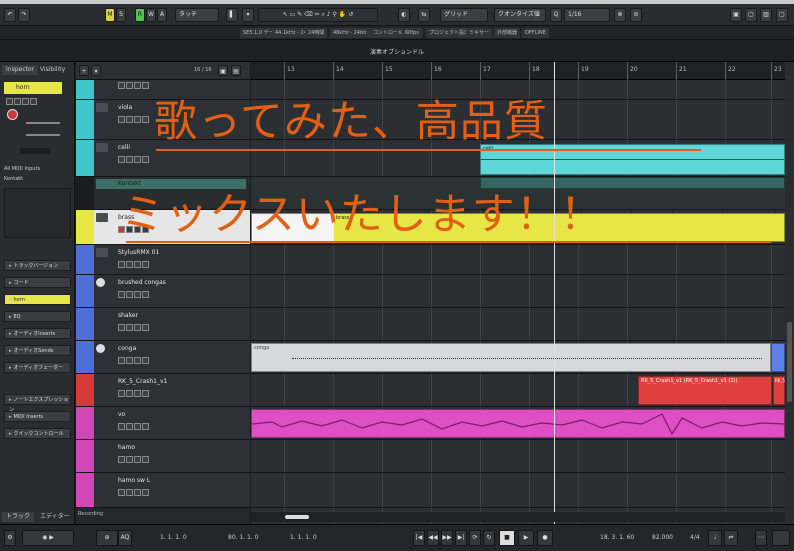 The width and height of the screenshot is (794, 551). I want to click on track-name: StylusRMX 01, so click(138, 252).